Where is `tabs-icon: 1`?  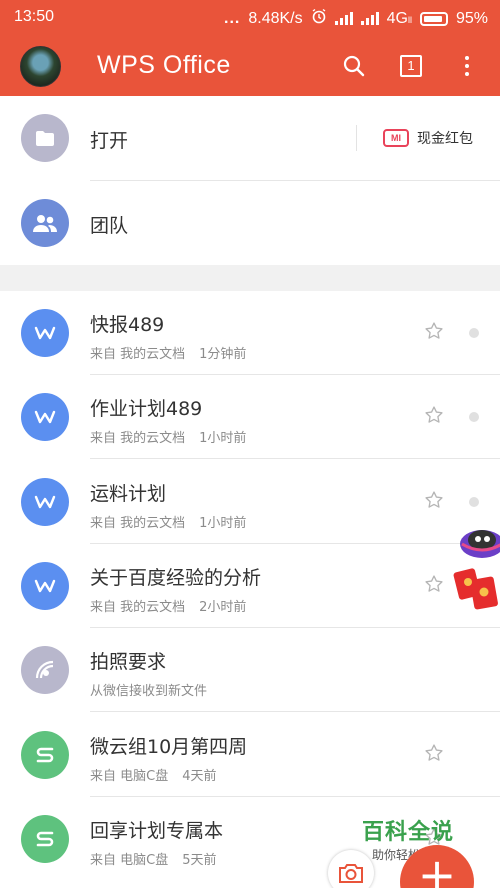 tabs-icon: 1 is located at coordinates (411, 66).